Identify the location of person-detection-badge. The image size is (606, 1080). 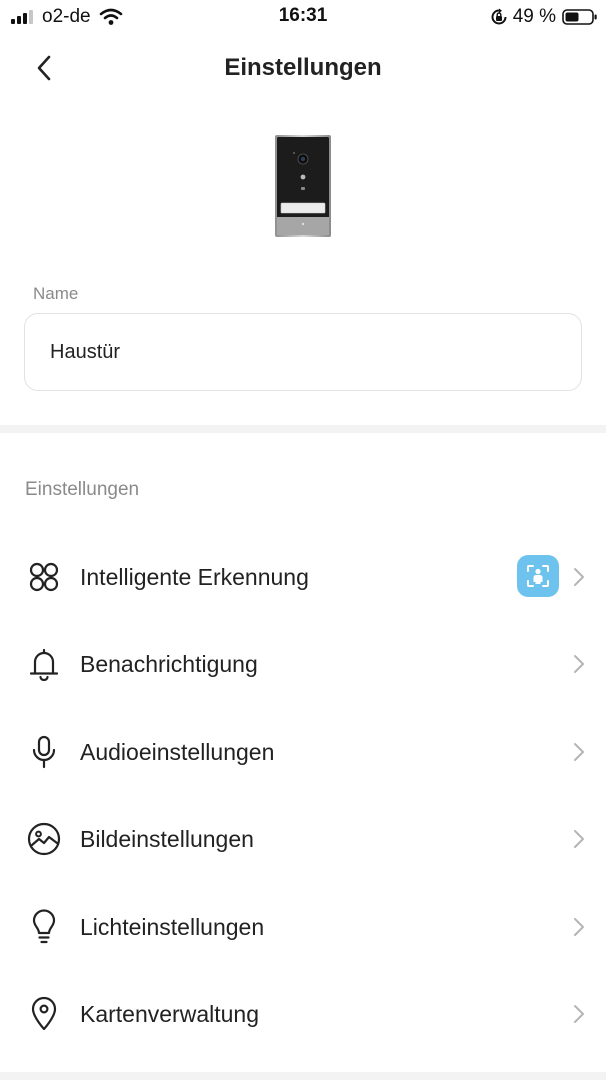
(538, 576).